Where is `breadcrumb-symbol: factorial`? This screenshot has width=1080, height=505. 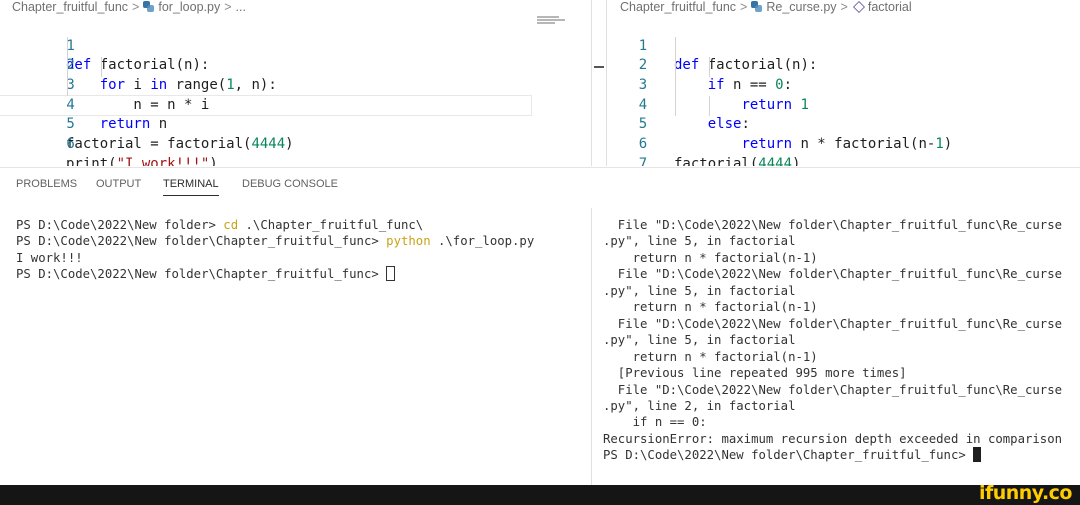 breadcrumb-symbol: factorial is located at coordinates (890, 7).